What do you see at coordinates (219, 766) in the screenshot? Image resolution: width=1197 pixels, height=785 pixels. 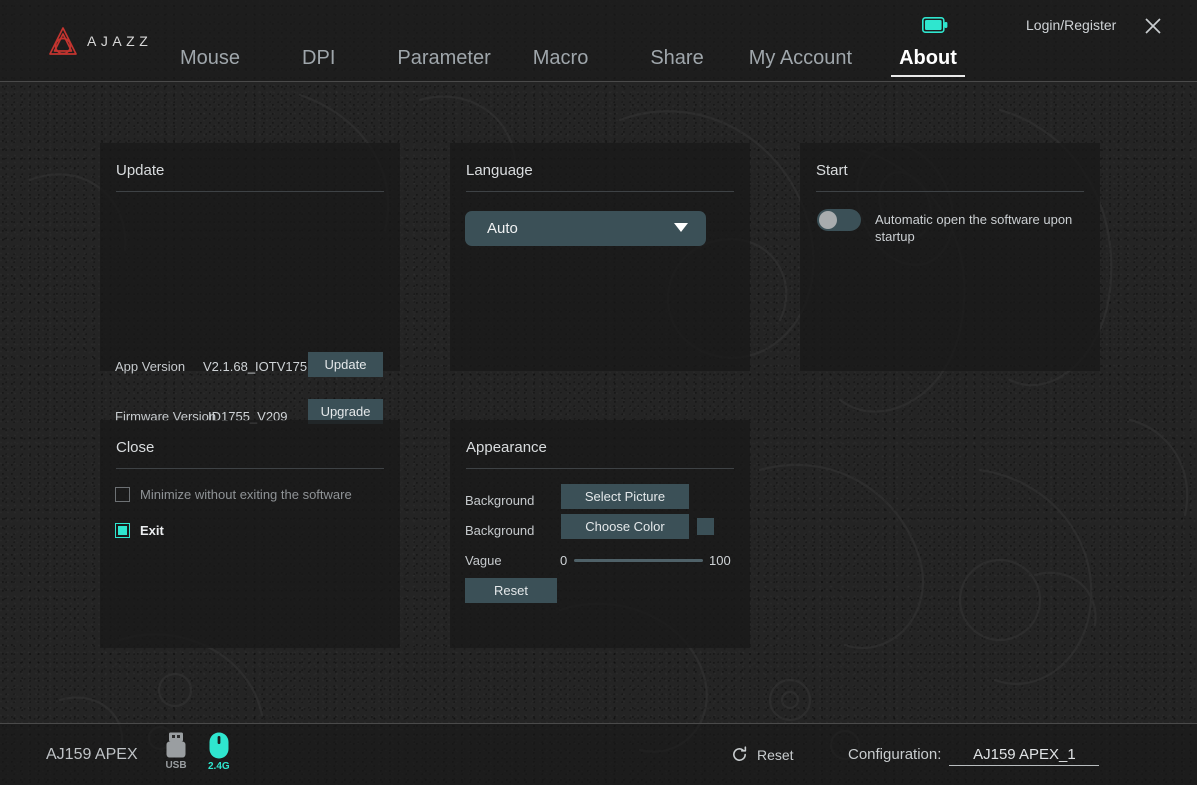 I see `connection-24g-label: 2.4G` at bounding box center [219, 766].